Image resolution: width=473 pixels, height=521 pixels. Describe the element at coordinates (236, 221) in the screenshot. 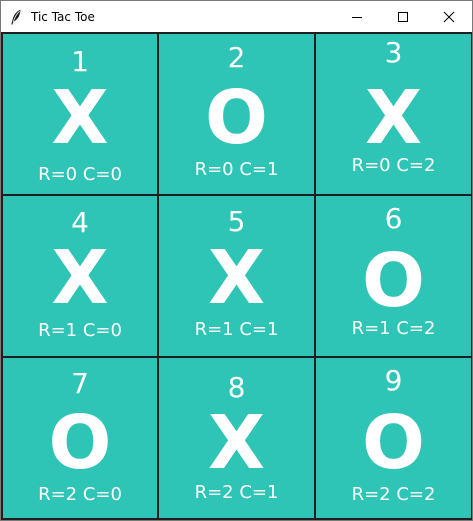

I see `cell-number: 5` at that location.